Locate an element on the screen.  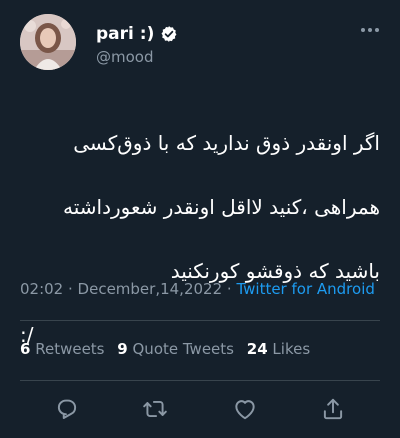
avatar is located at coordinates (48, 42).